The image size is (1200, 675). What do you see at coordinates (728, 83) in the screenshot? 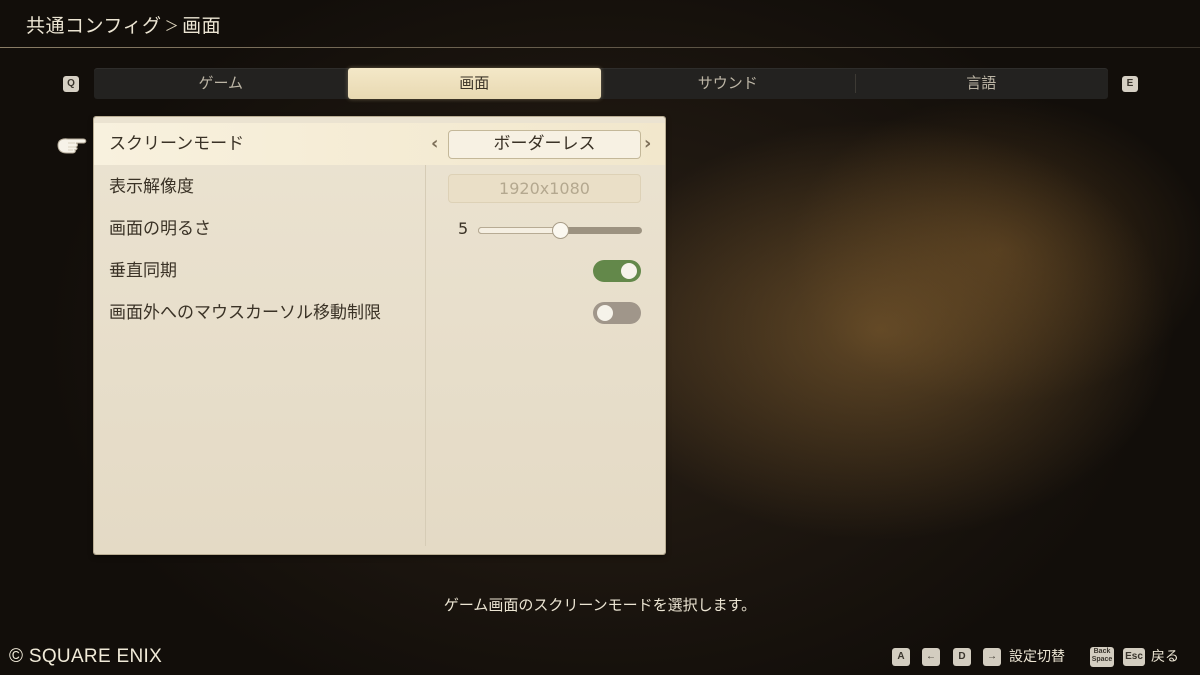
I see `tab-sound: サウンド` at bounding box center [728, 83].